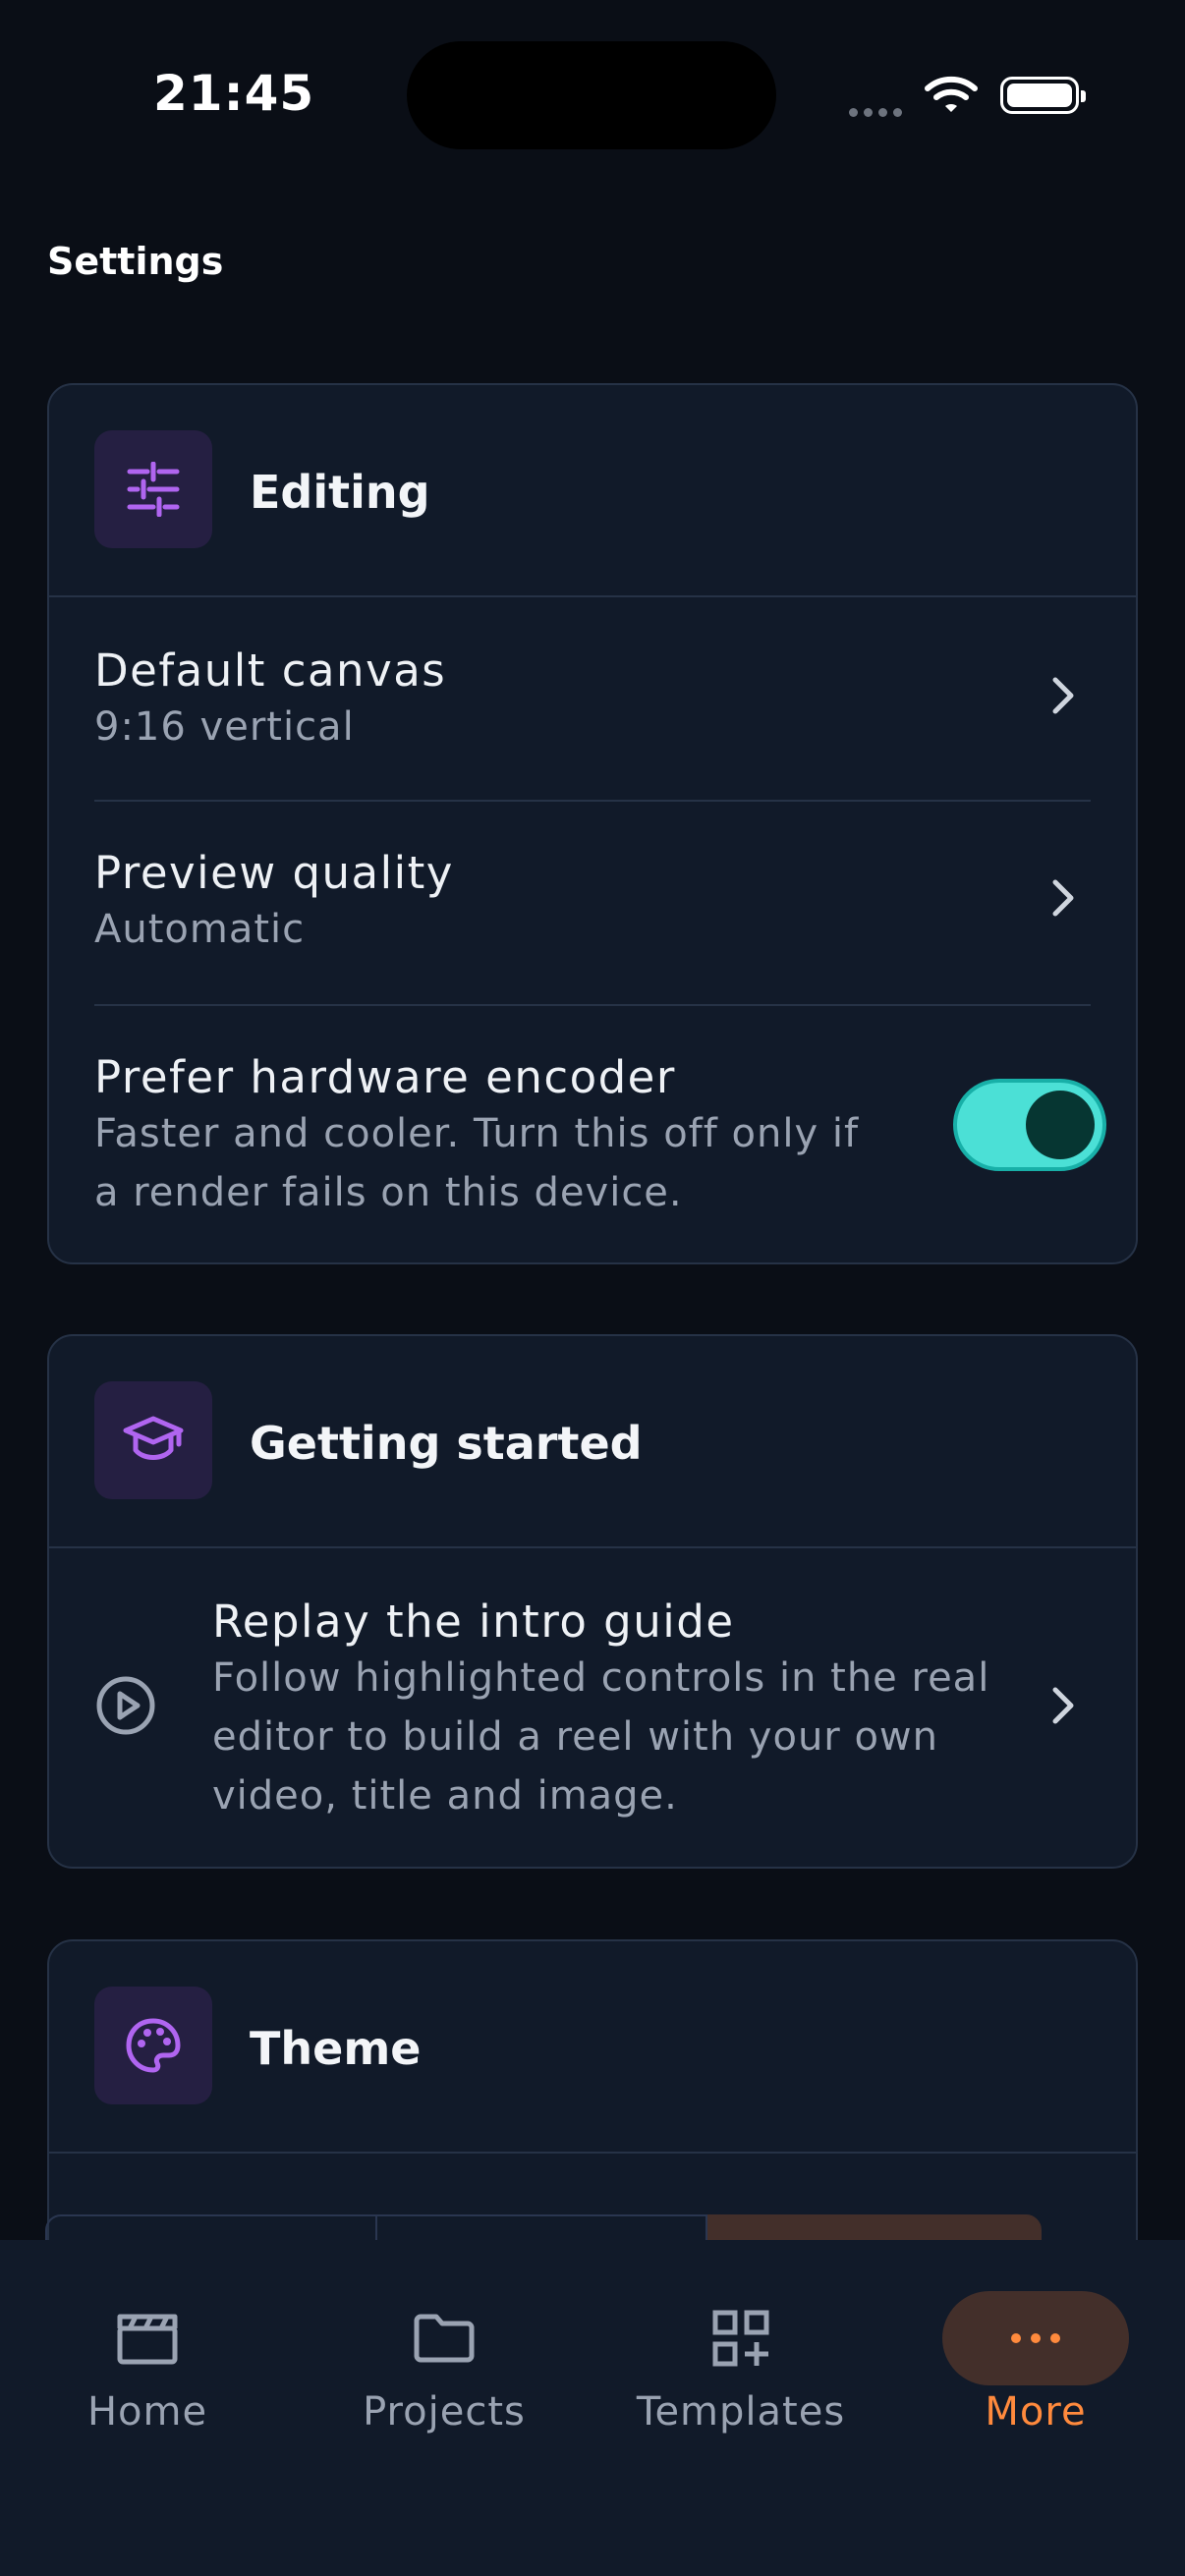 This screenshot has width=1185, height=2576. What do you see at coordinates (234, 93) in the screenshot?
I see `status-time: 21:45` at bounding box center [234, 93].